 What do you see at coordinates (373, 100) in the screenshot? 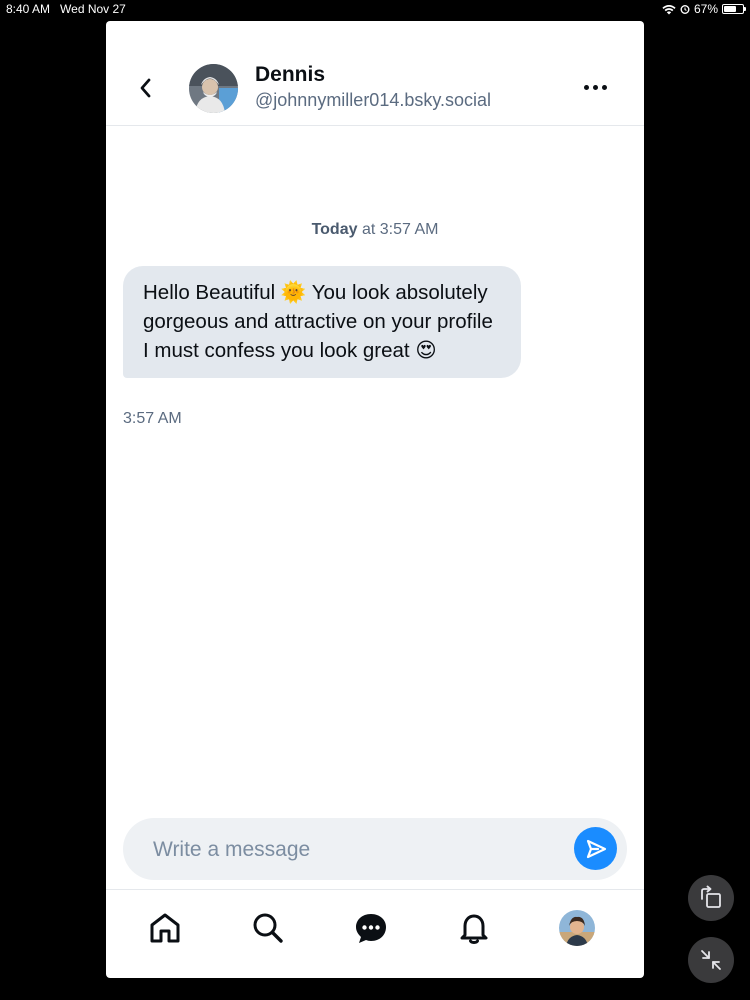
I see `contact-handle: @johnnymiller014.bsky.social` at bounding box center [373, 100].